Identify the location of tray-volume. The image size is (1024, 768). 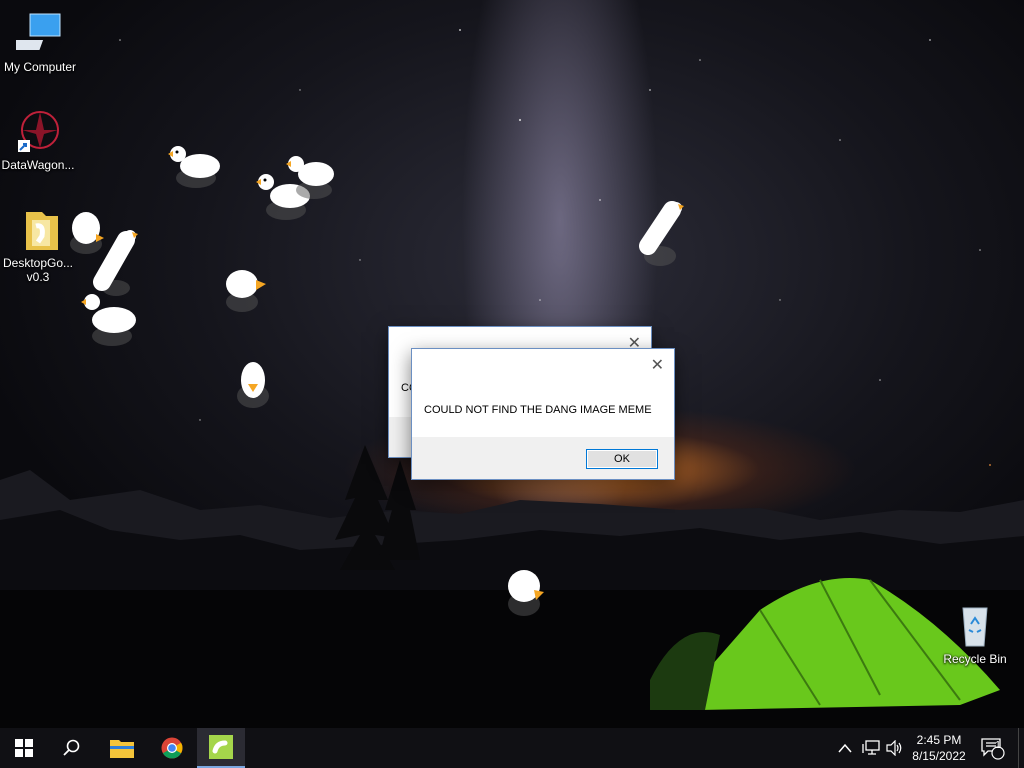
(895, 748).